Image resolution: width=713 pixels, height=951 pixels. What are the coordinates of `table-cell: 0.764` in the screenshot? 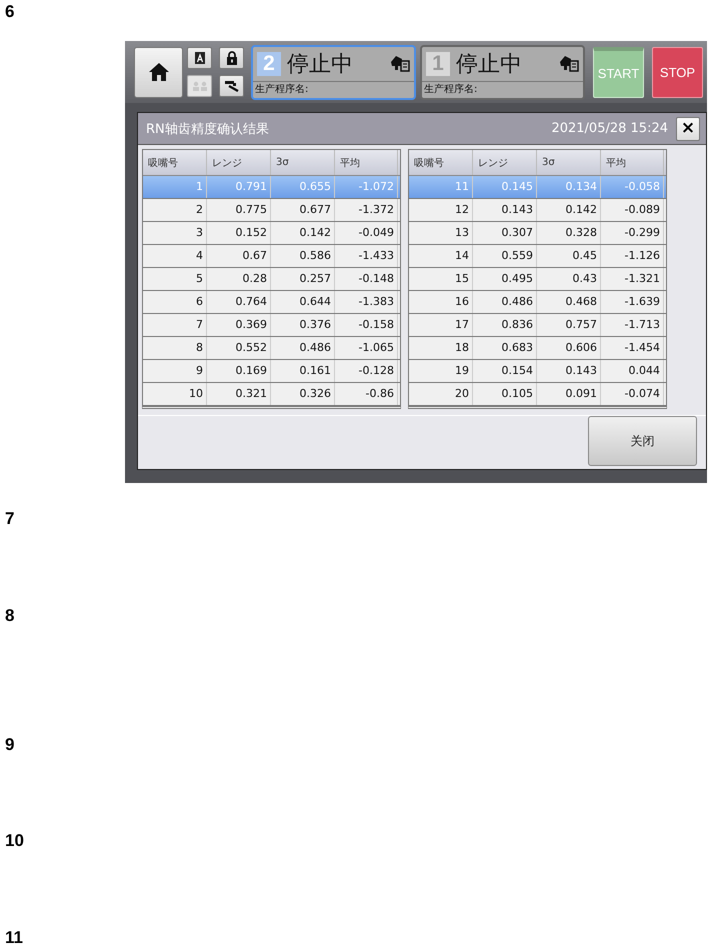 It's located at (239, 302).